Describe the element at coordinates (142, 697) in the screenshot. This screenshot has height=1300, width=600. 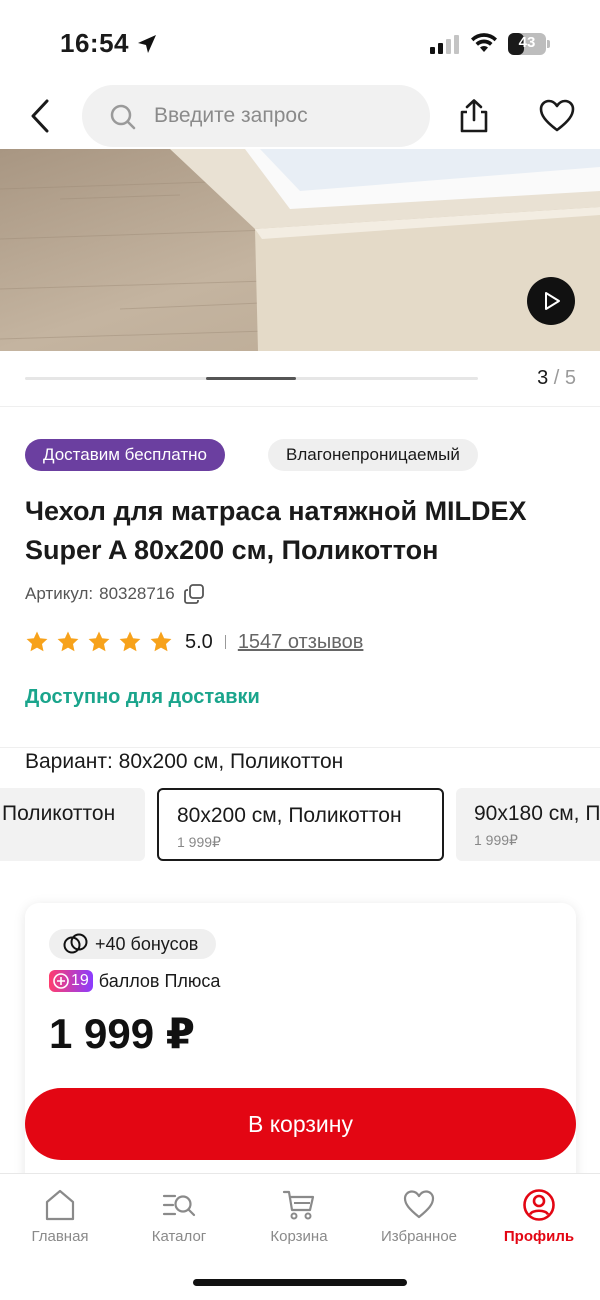
I see `availability-status: Доступно для доставки` at that location.